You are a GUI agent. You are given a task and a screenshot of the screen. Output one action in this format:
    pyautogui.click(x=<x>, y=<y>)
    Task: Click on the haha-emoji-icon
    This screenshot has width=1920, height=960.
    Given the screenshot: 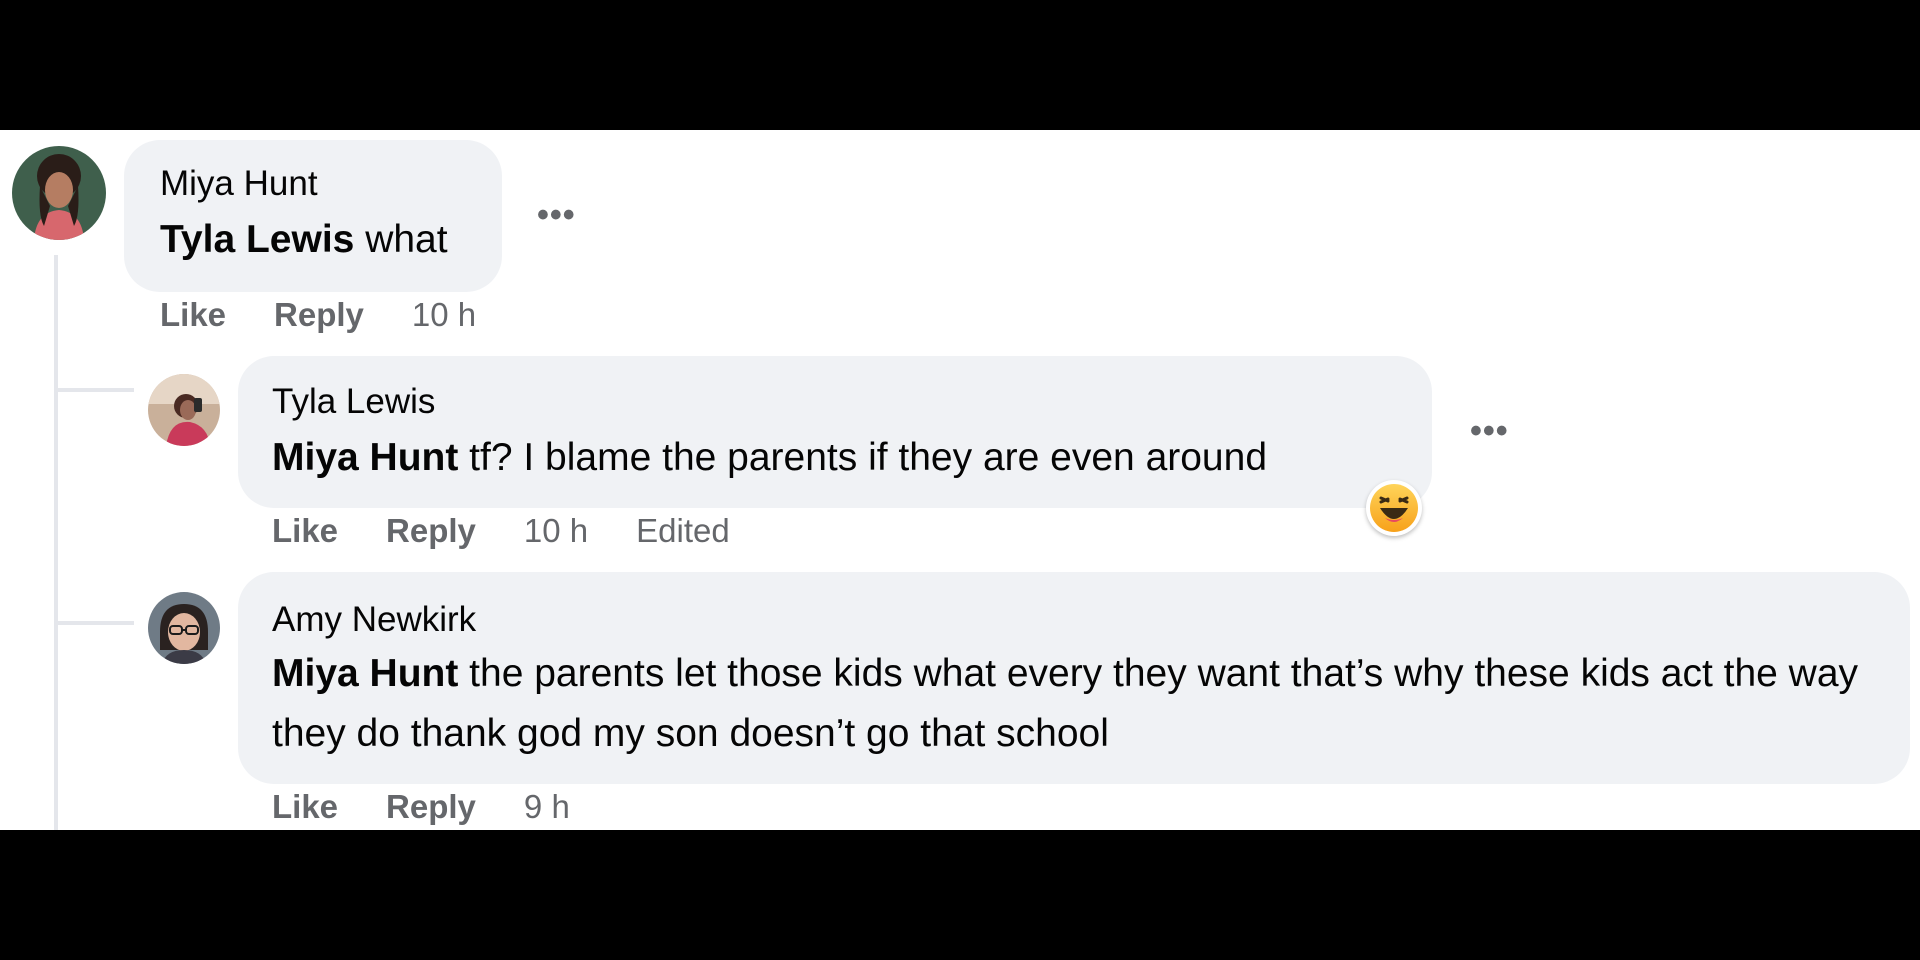 What is the action you would take?
    pyautogui.click(x=1394, y=508)
    